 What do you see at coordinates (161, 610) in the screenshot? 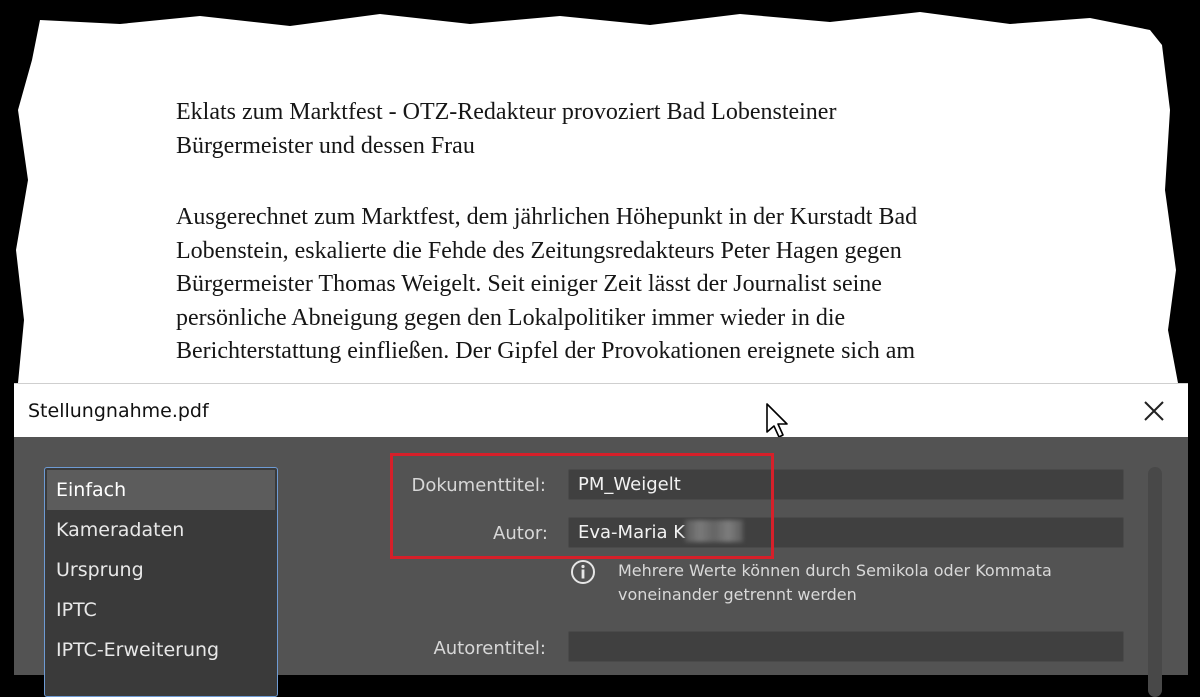
I see `sidebar-item-iptc: IPTC` at bounding box center [161, 610].